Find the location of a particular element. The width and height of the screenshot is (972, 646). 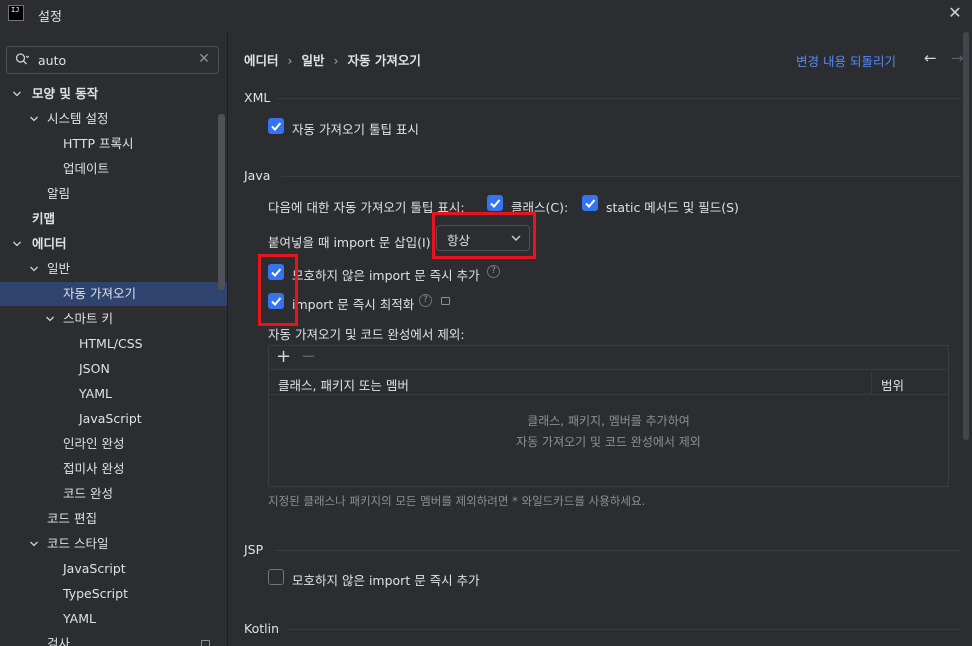

tree-item-label: 일반 is located at coordinates (59, 268).